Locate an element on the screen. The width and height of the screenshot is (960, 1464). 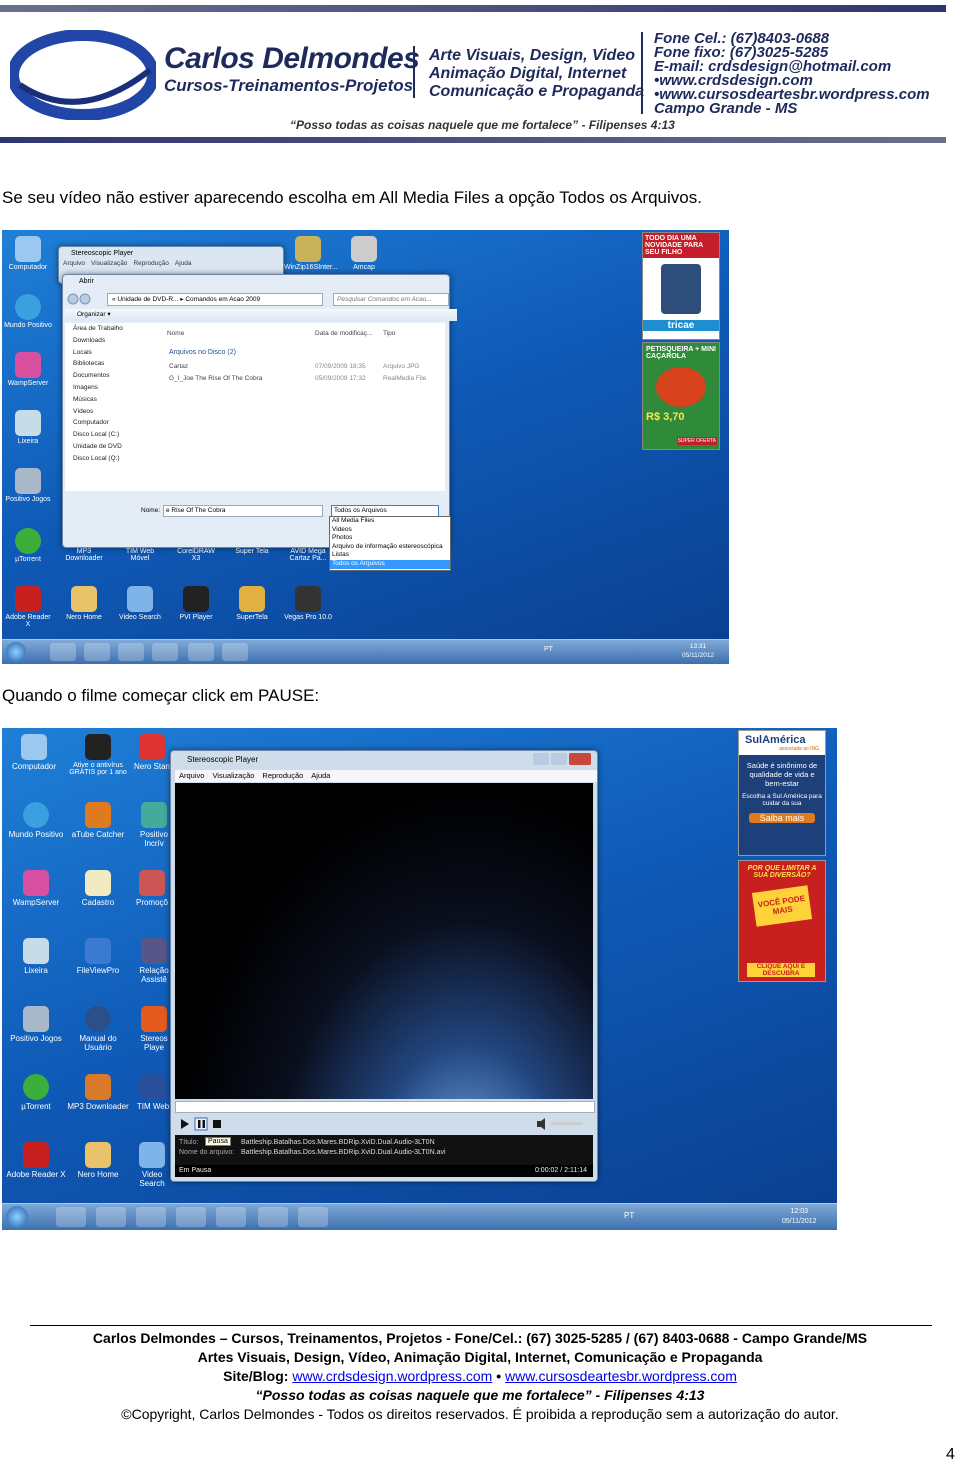
organize-button: Organizar ▾ is located at coordinates (261, 315).